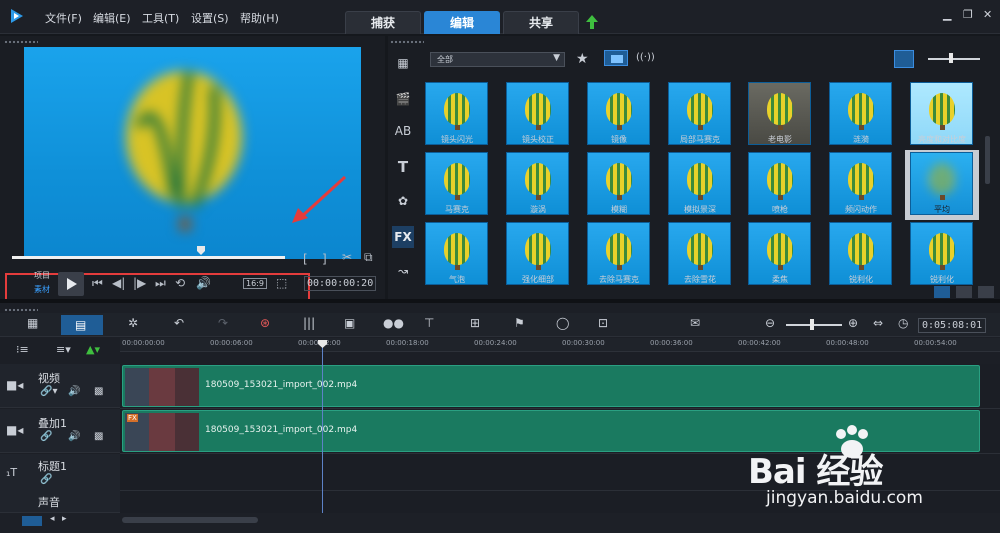 This screenshot has height=533, width=1000. Describe the element at coordinates (968, 14) in the screenshot. I see `restore-icon: ❐` at that location.